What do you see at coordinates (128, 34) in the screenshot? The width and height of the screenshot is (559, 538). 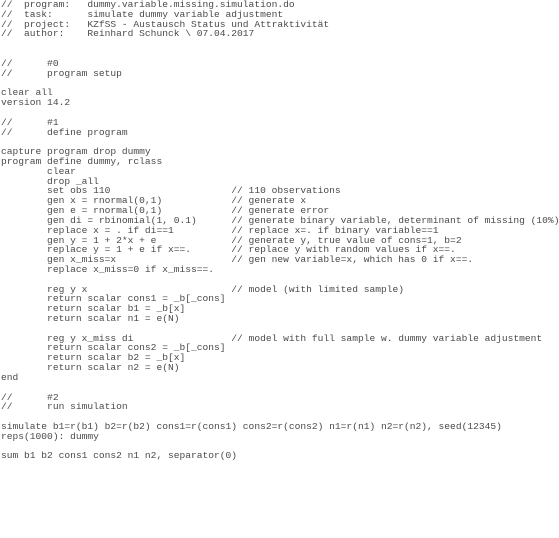 I see `code-line: // author: Reinhard Schunck \ 07.04.2017` at bounding box center [128, 34].